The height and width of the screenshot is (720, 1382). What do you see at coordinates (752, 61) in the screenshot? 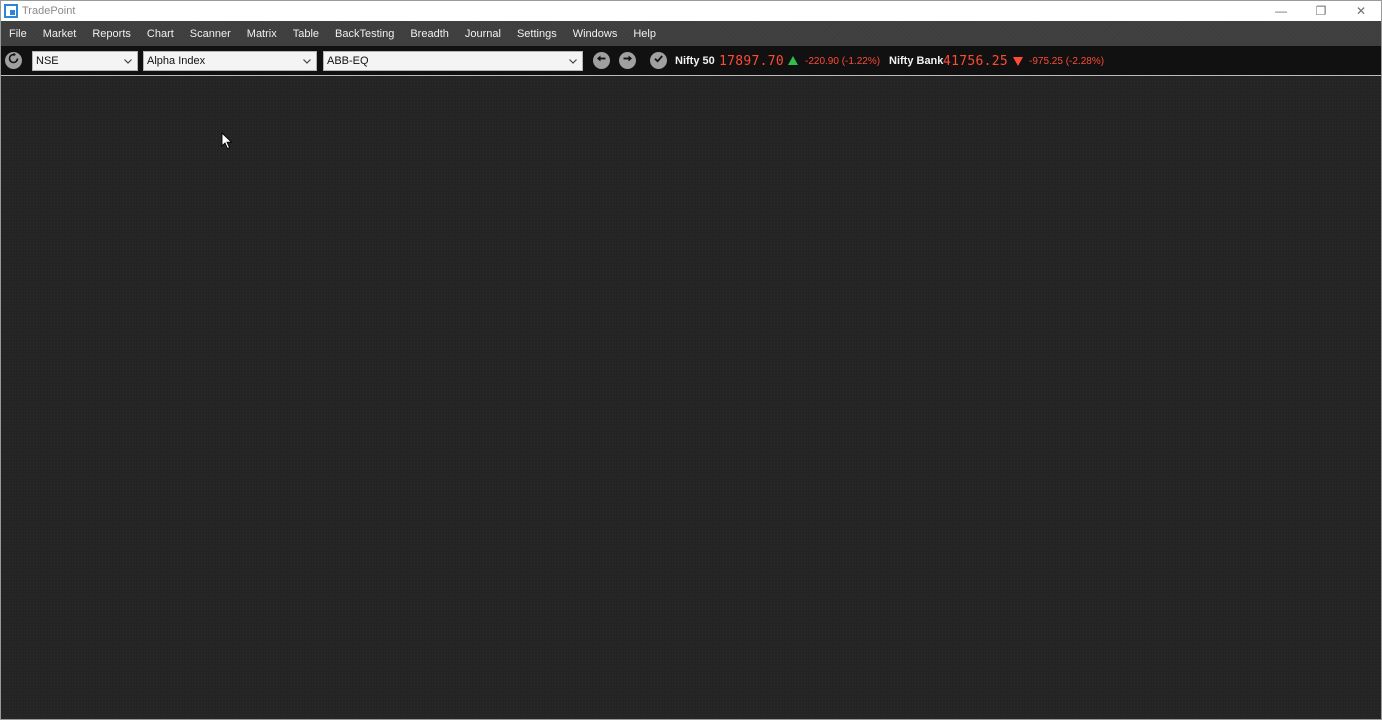
I see `index-value-nifty50: 17897.70` at bounding box center [752, 61].